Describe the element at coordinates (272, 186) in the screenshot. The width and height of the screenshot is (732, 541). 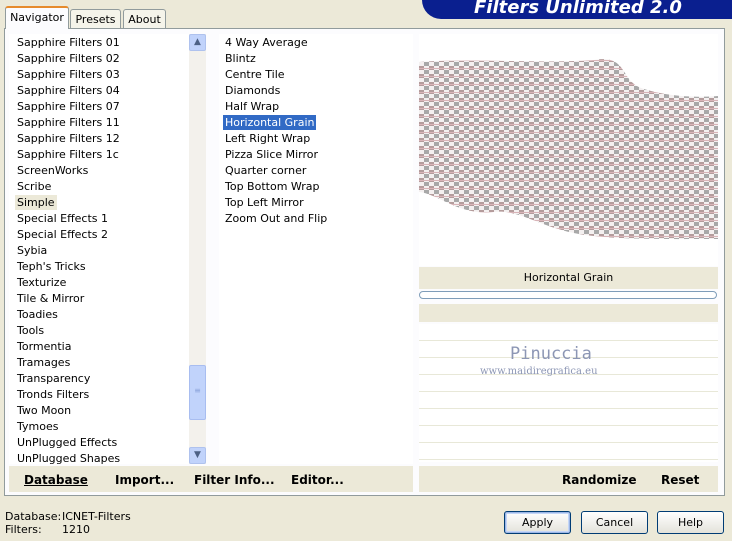
I see `filter-item: Top Bottom Wrap` at that location.